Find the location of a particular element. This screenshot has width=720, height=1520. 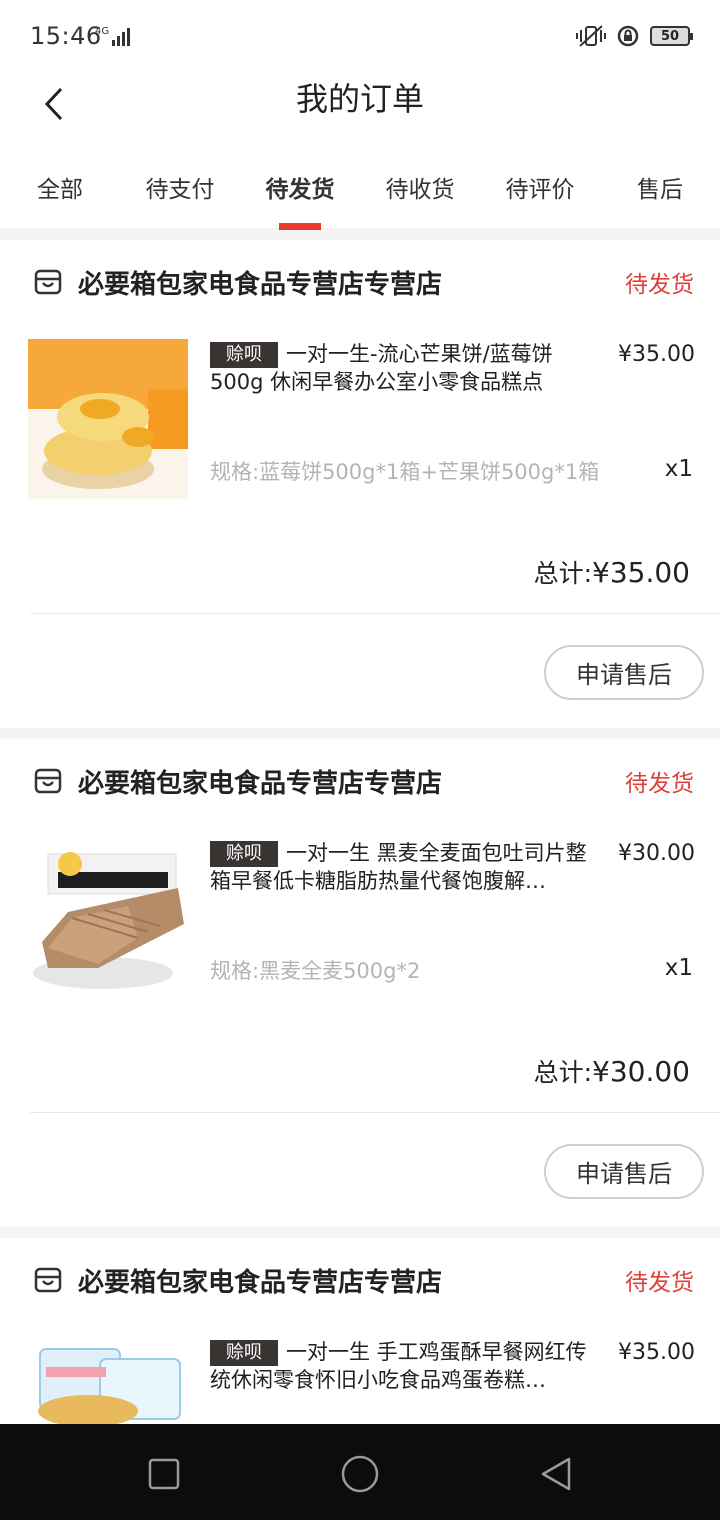

tab-pending-review: 待评价 is located at coordinates (540, 188).